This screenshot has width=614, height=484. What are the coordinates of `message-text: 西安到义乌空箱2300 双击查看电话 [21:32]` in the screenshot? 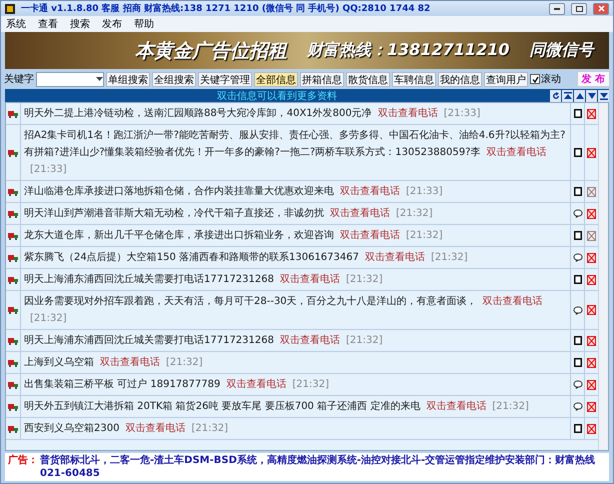 It's located at (295, 428).